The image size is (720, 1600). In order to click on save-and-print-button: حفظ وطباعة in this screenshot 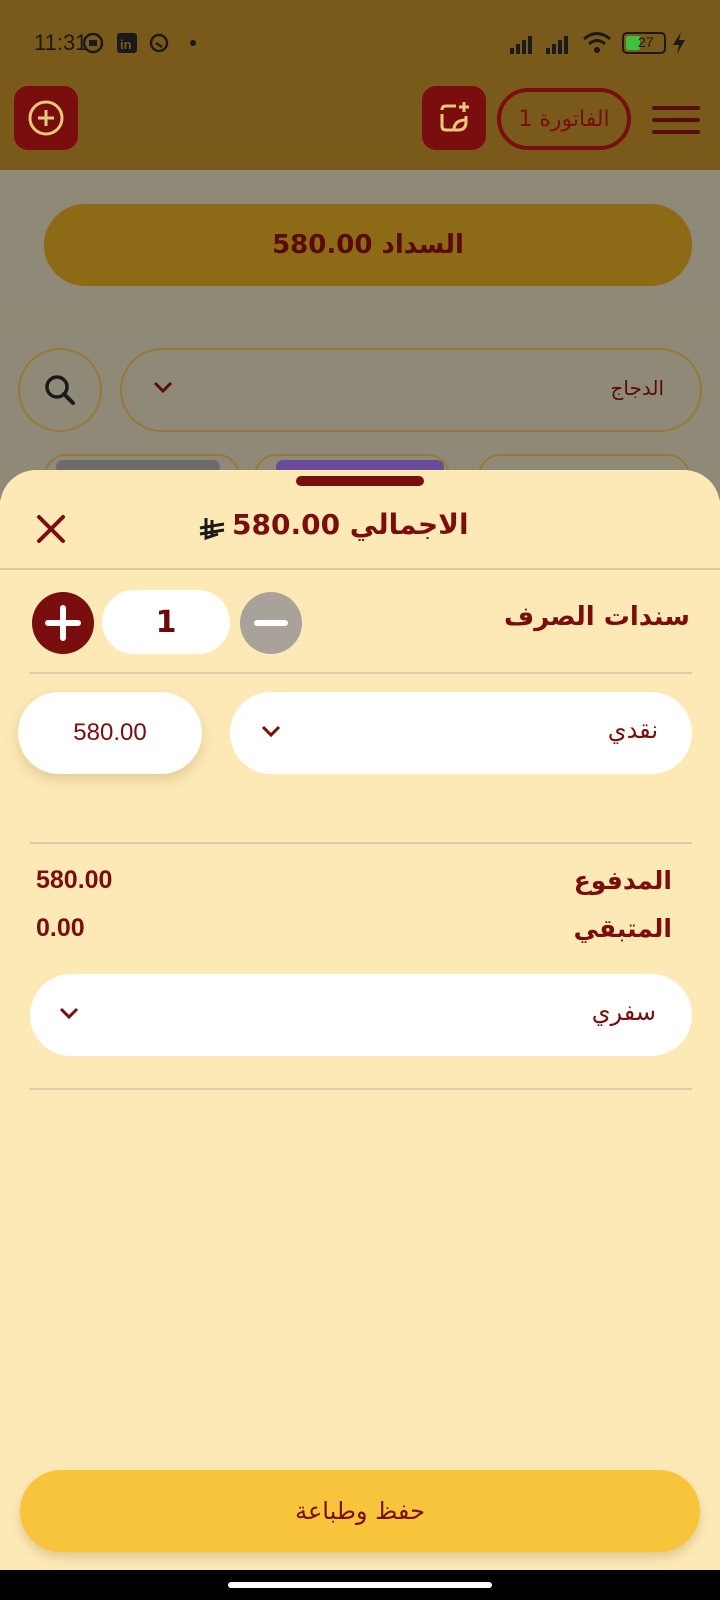, I will do `click(360, 1511)`.